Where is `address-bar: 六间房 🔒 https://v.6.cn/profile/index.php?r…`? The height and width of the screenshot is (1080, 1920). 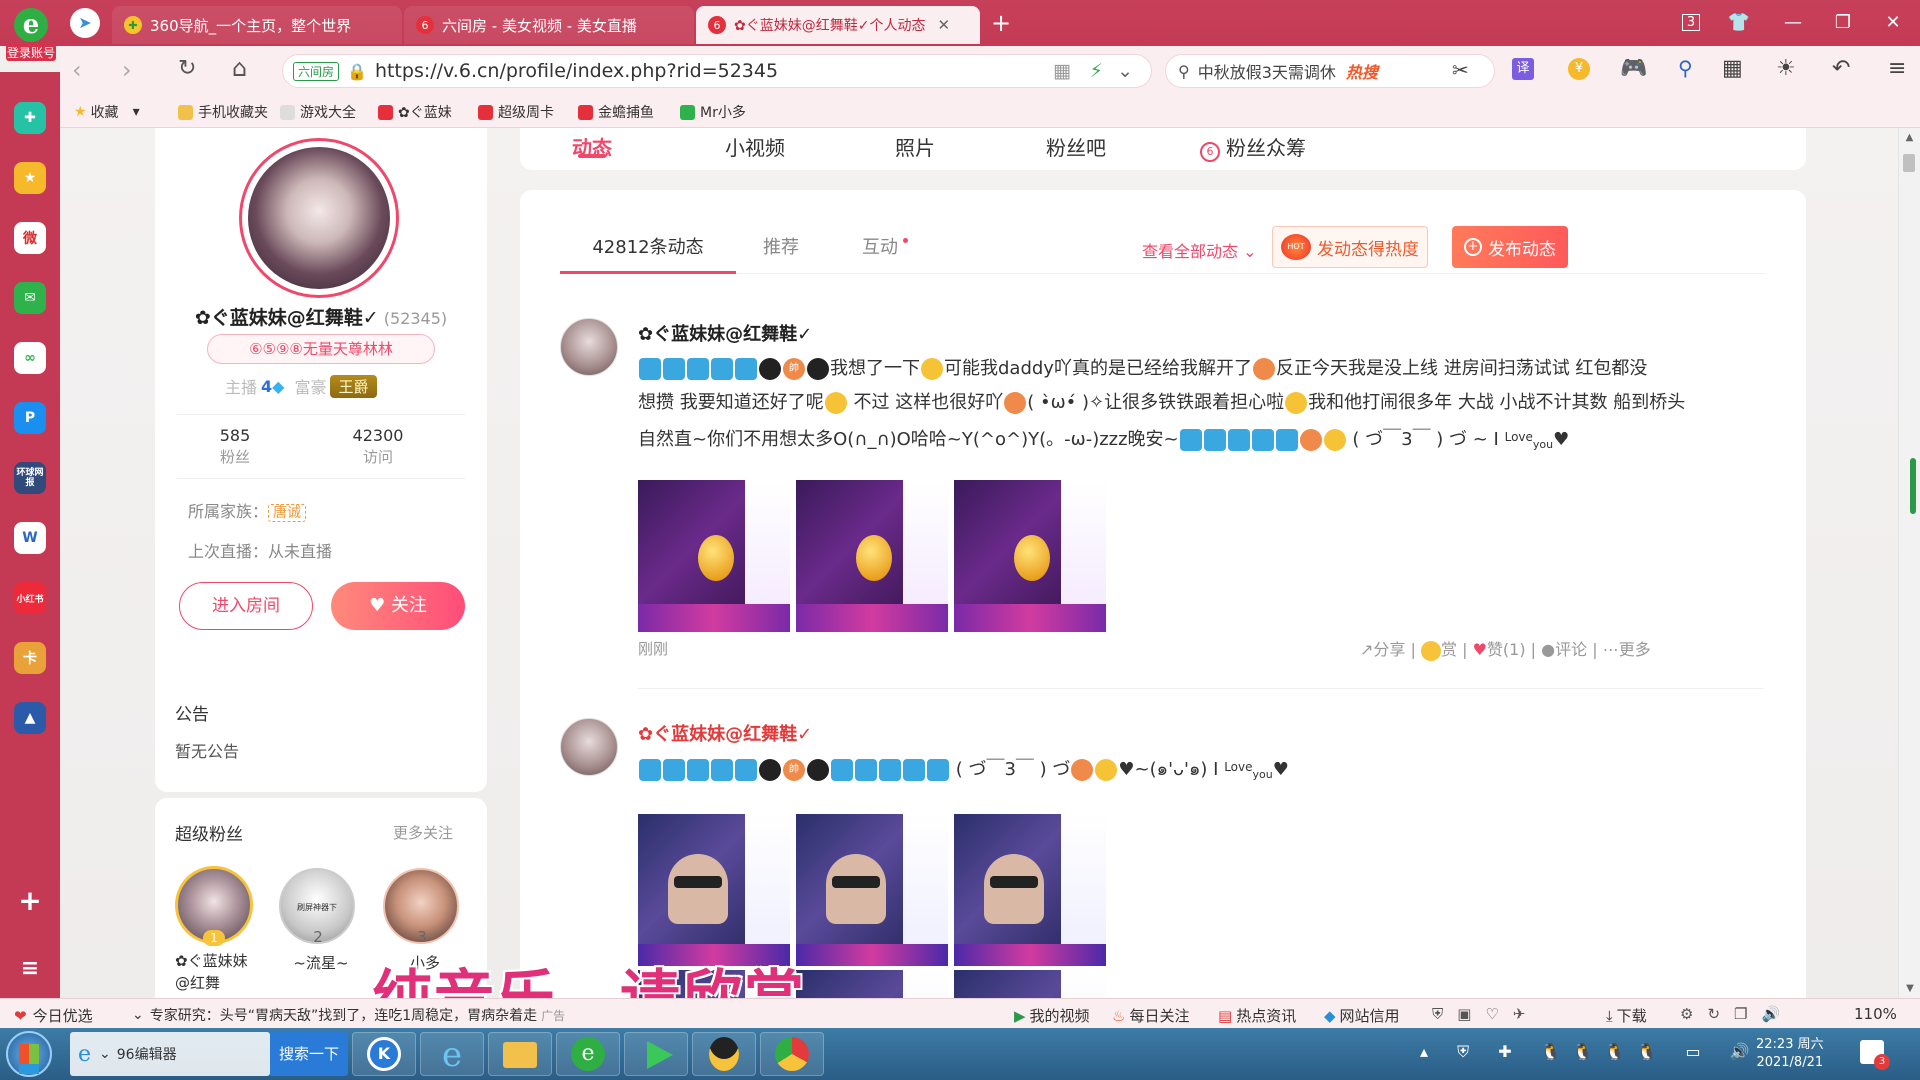 address-bar: 六间房 🔒 https://v.6.cn/profile/index.php?r… is located at coordinates (717, 71).